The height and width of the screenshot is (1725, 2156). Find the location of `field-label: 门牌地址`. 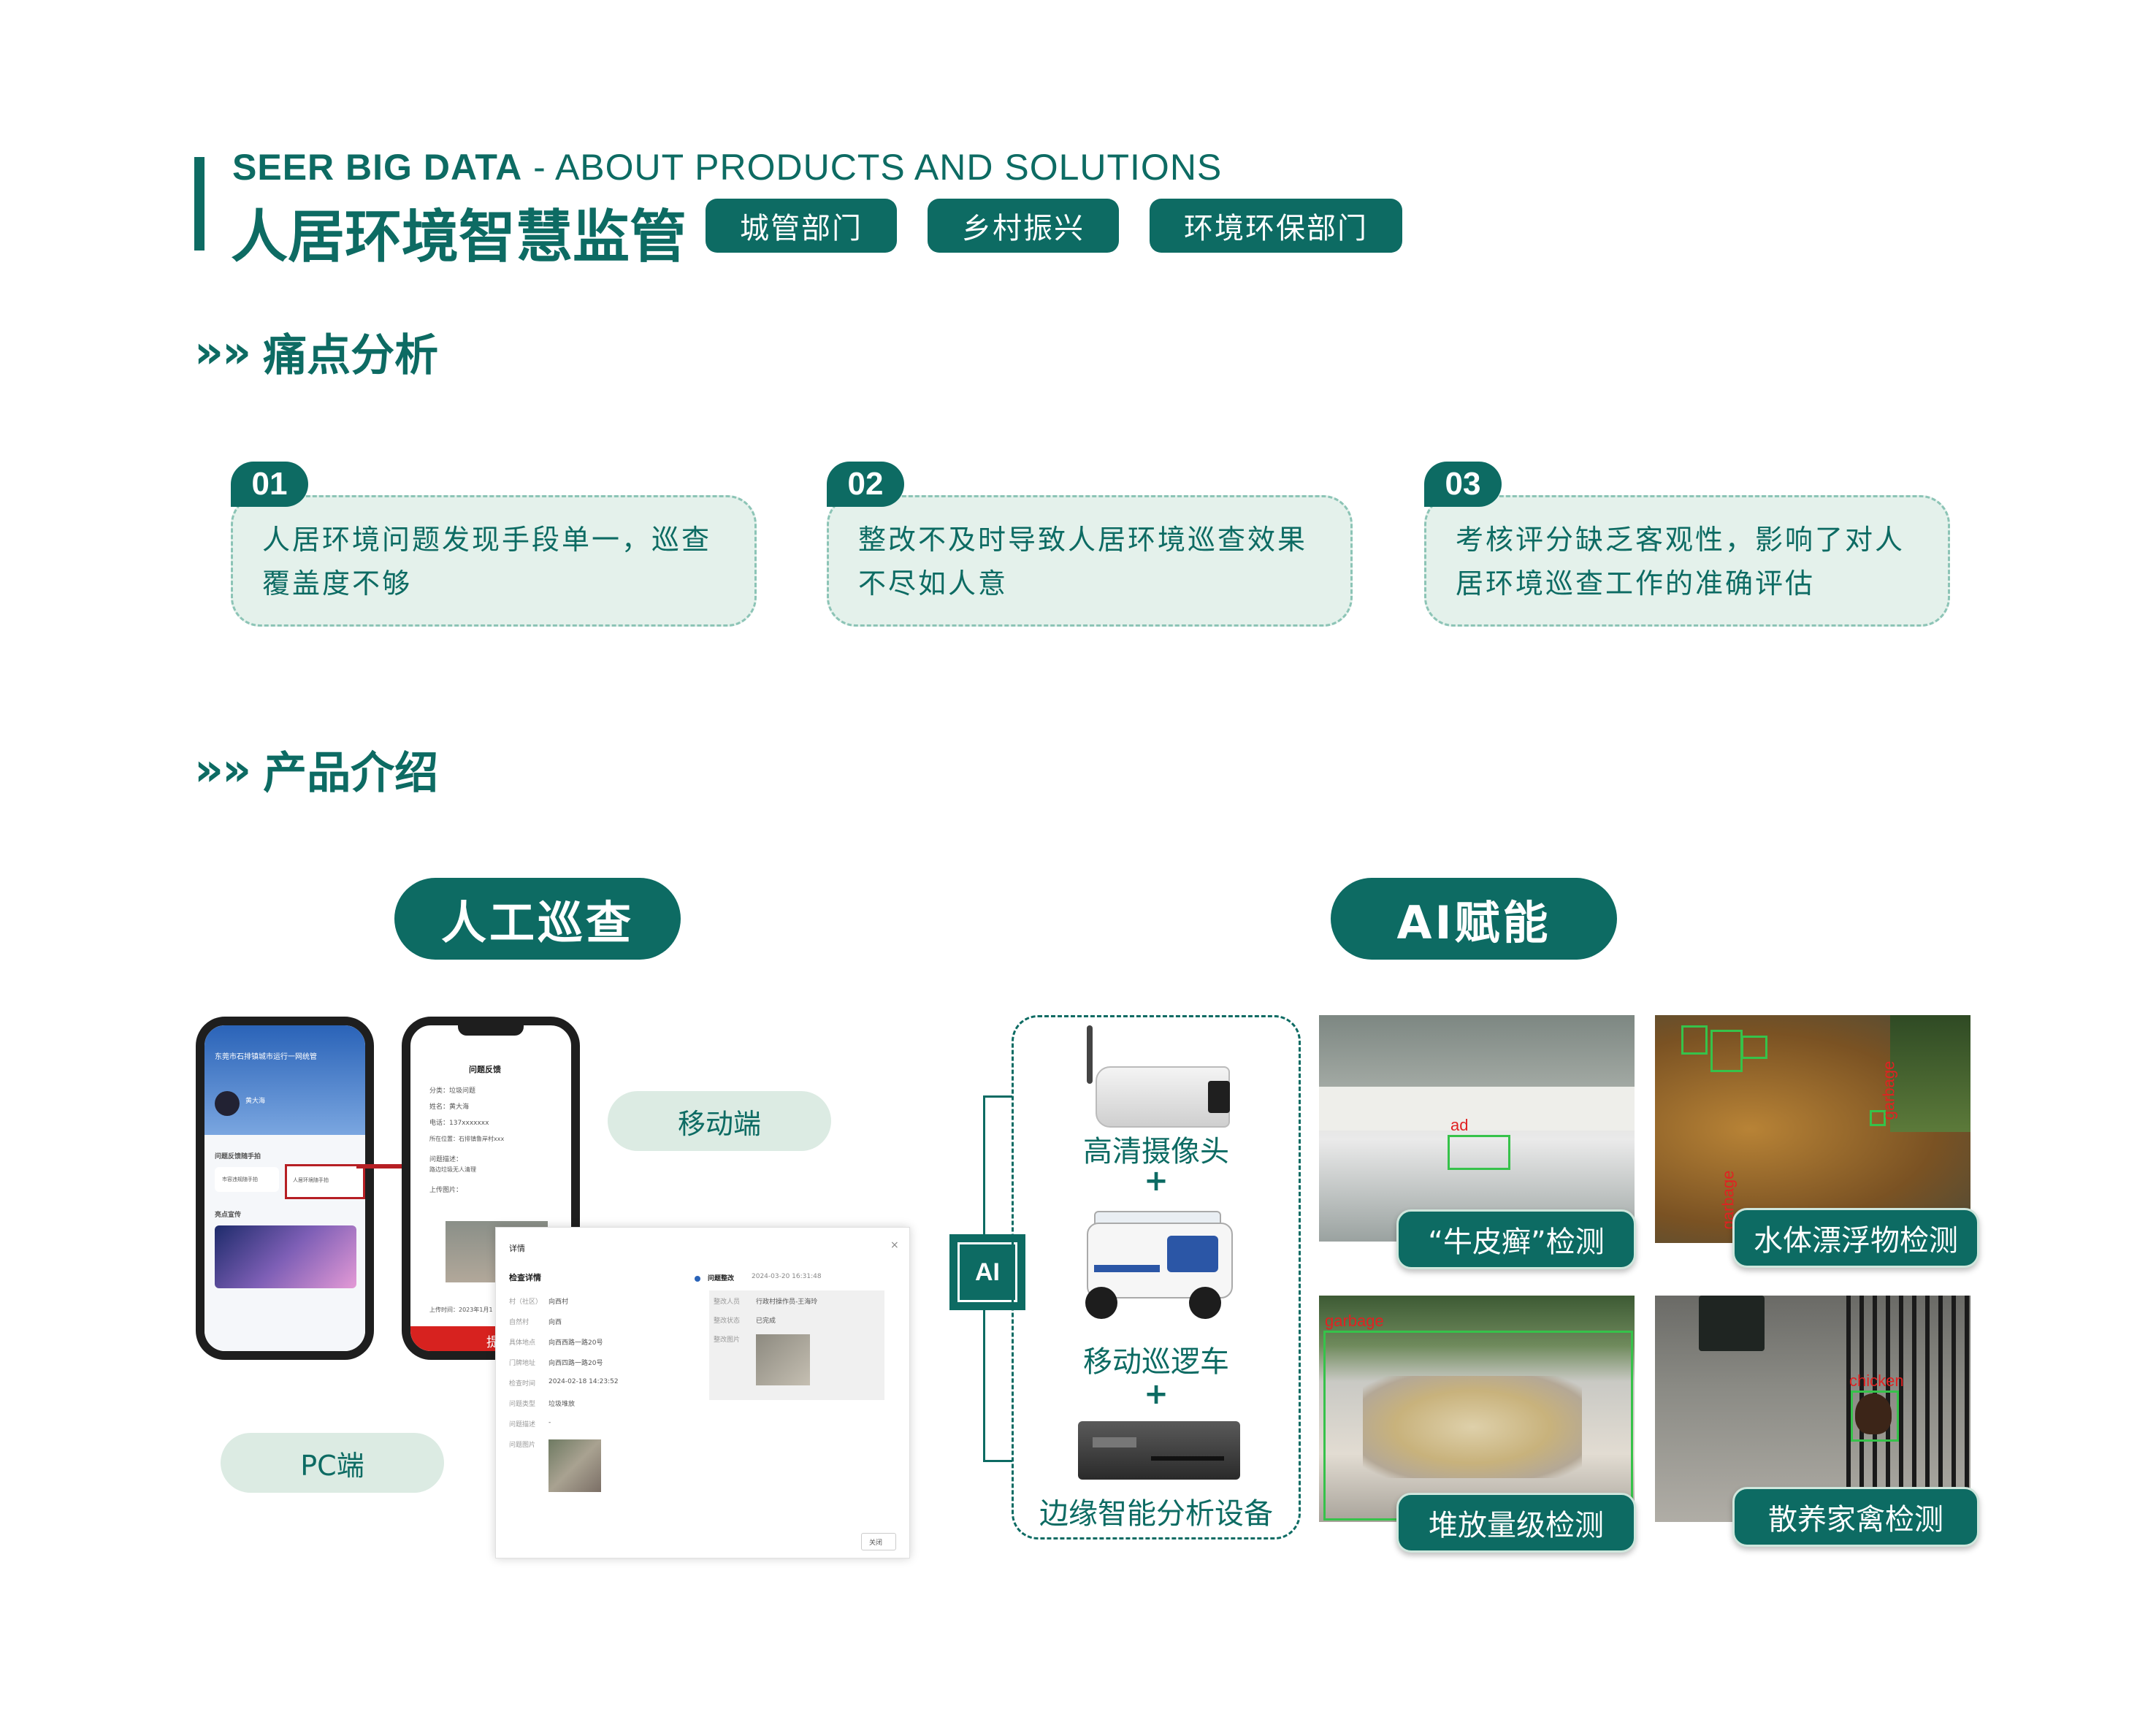

field-label: 门牌地址 is located at coordinates (522, 1363).